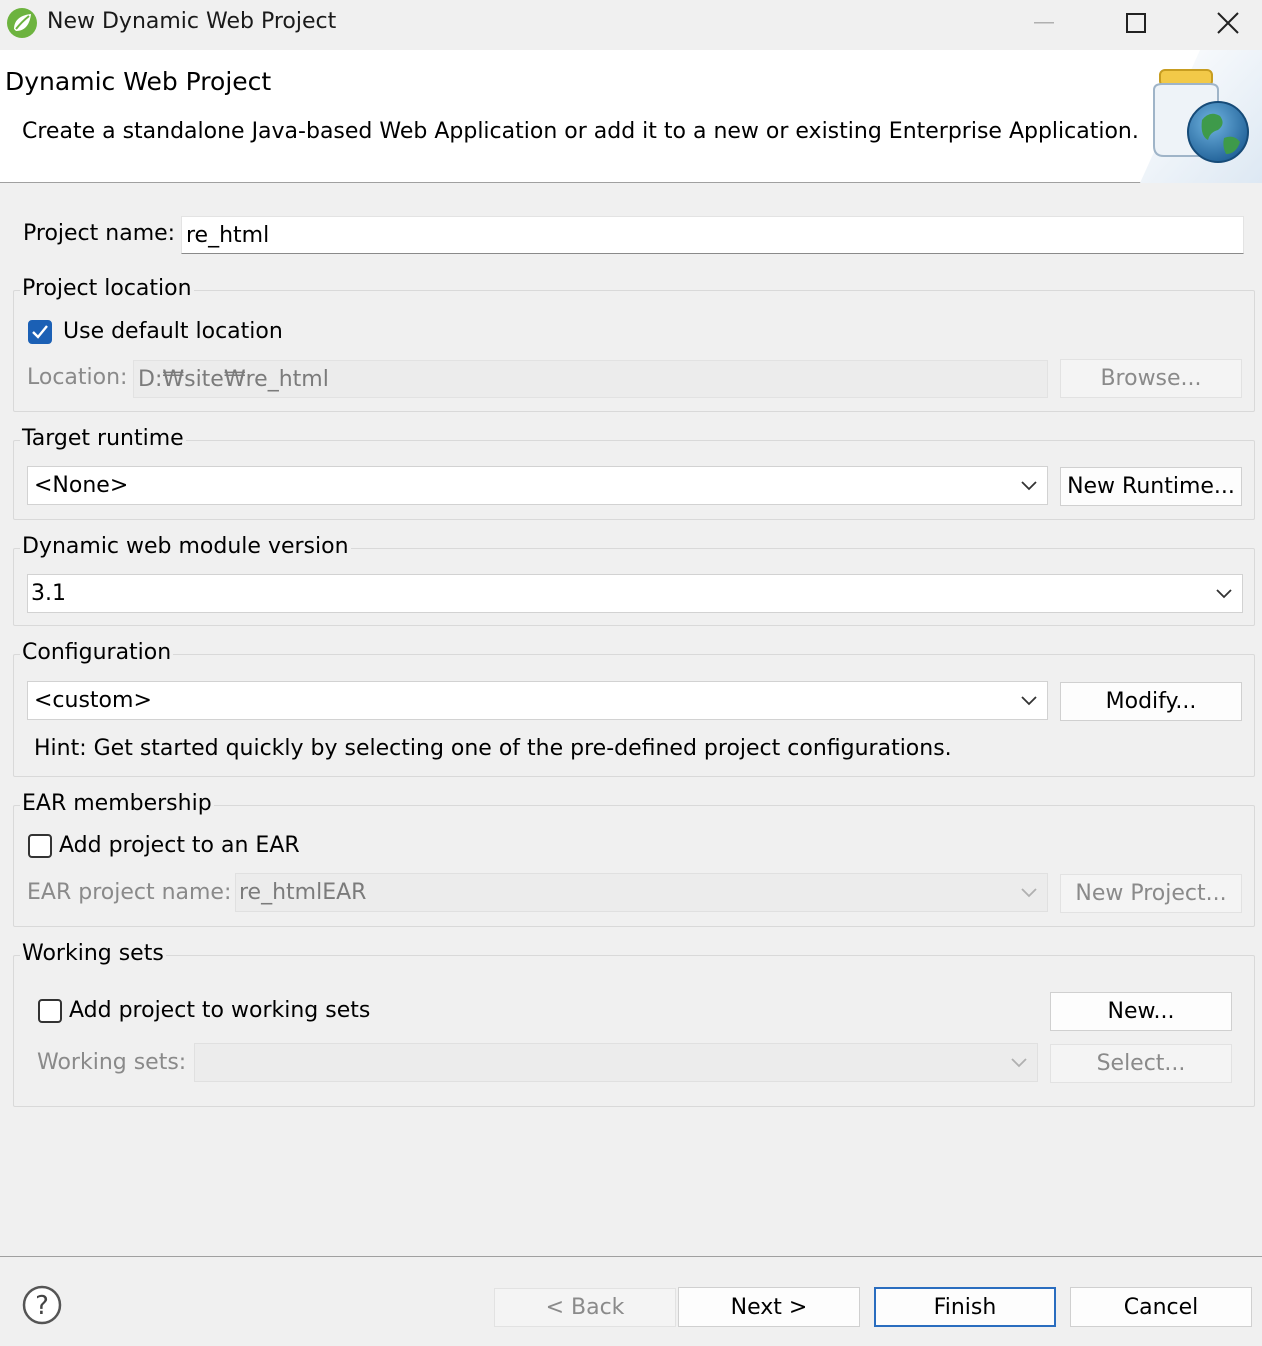 The image size is (1262, 1346). Describe the element at coordinates (616, 1062) in the screenshot. I see `working-sets-select` at that location.